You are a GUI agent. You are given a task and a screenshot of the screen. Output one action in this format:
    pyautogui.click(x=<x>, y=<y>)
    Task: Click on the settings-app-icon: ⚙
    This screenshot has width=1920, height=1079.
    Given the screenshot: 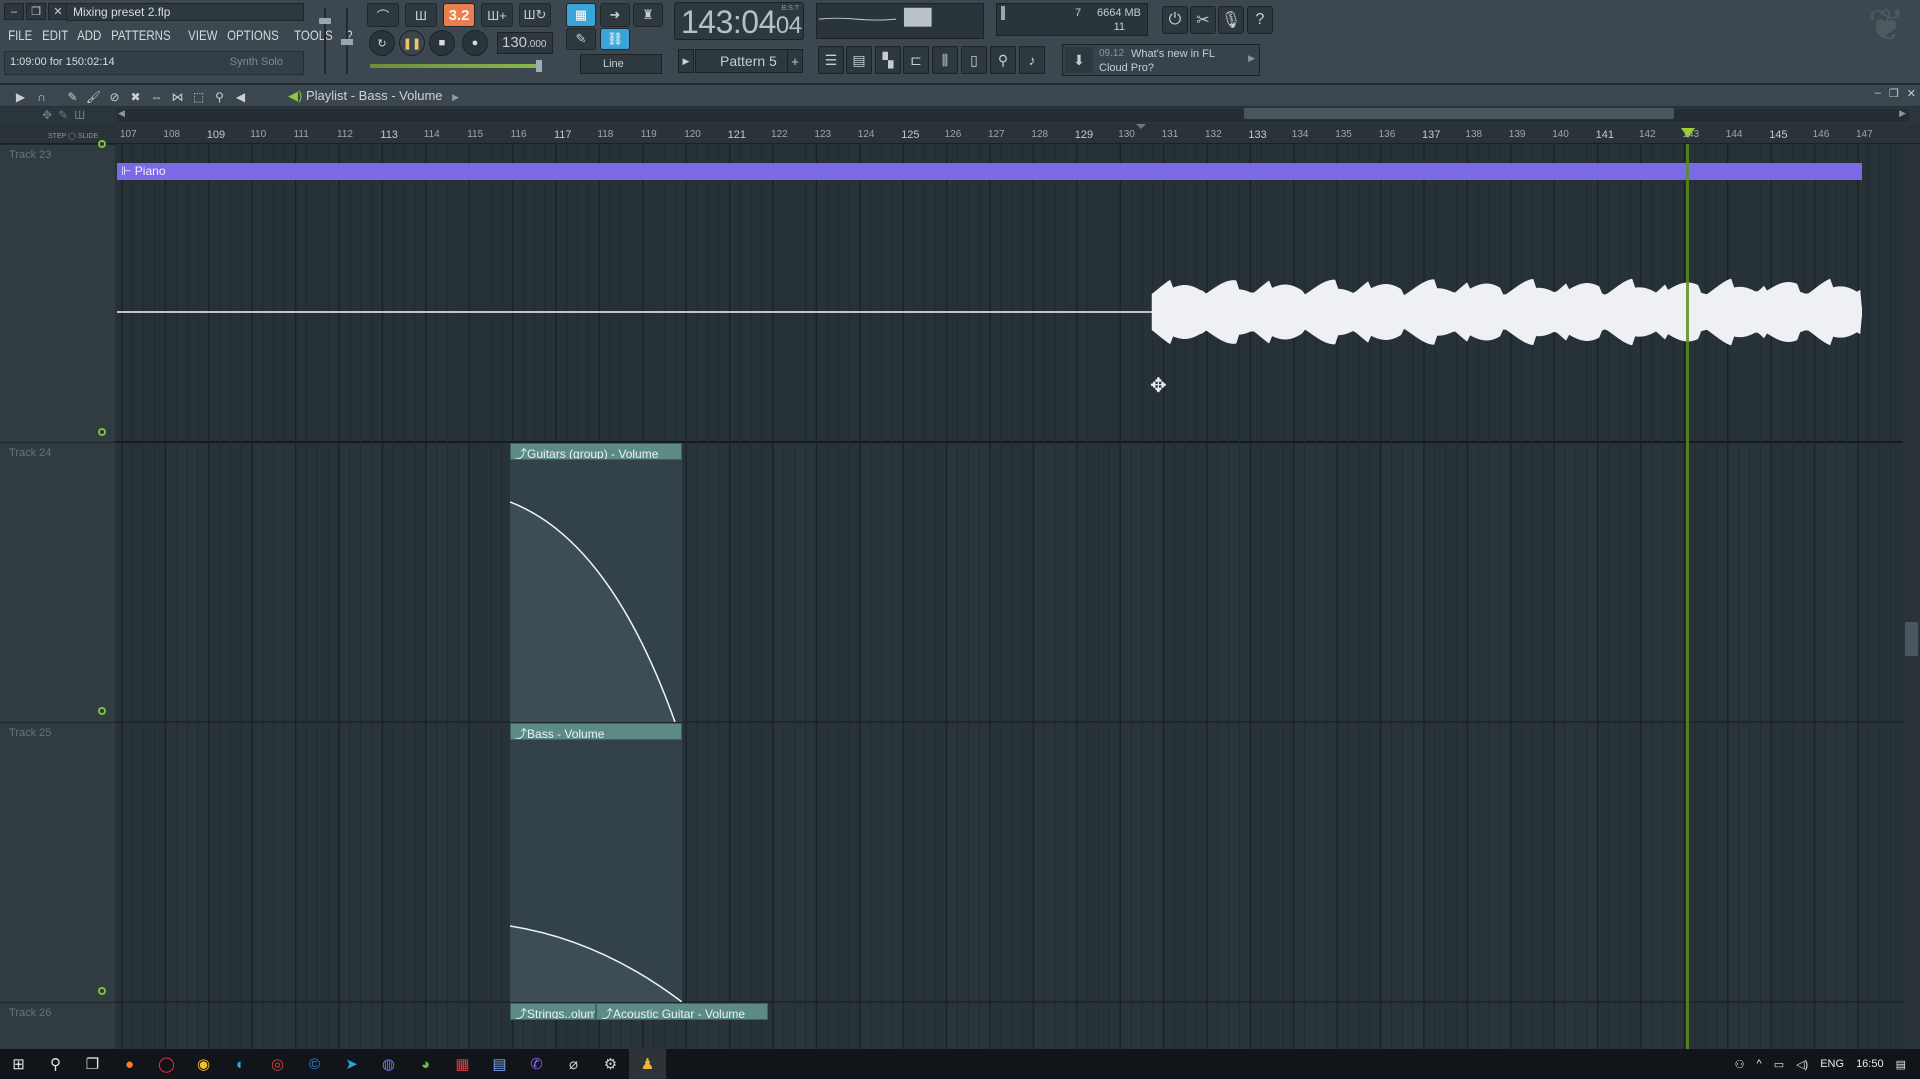 What is the action you would take?
    pyautogui.click(x=610, y=1064)
    